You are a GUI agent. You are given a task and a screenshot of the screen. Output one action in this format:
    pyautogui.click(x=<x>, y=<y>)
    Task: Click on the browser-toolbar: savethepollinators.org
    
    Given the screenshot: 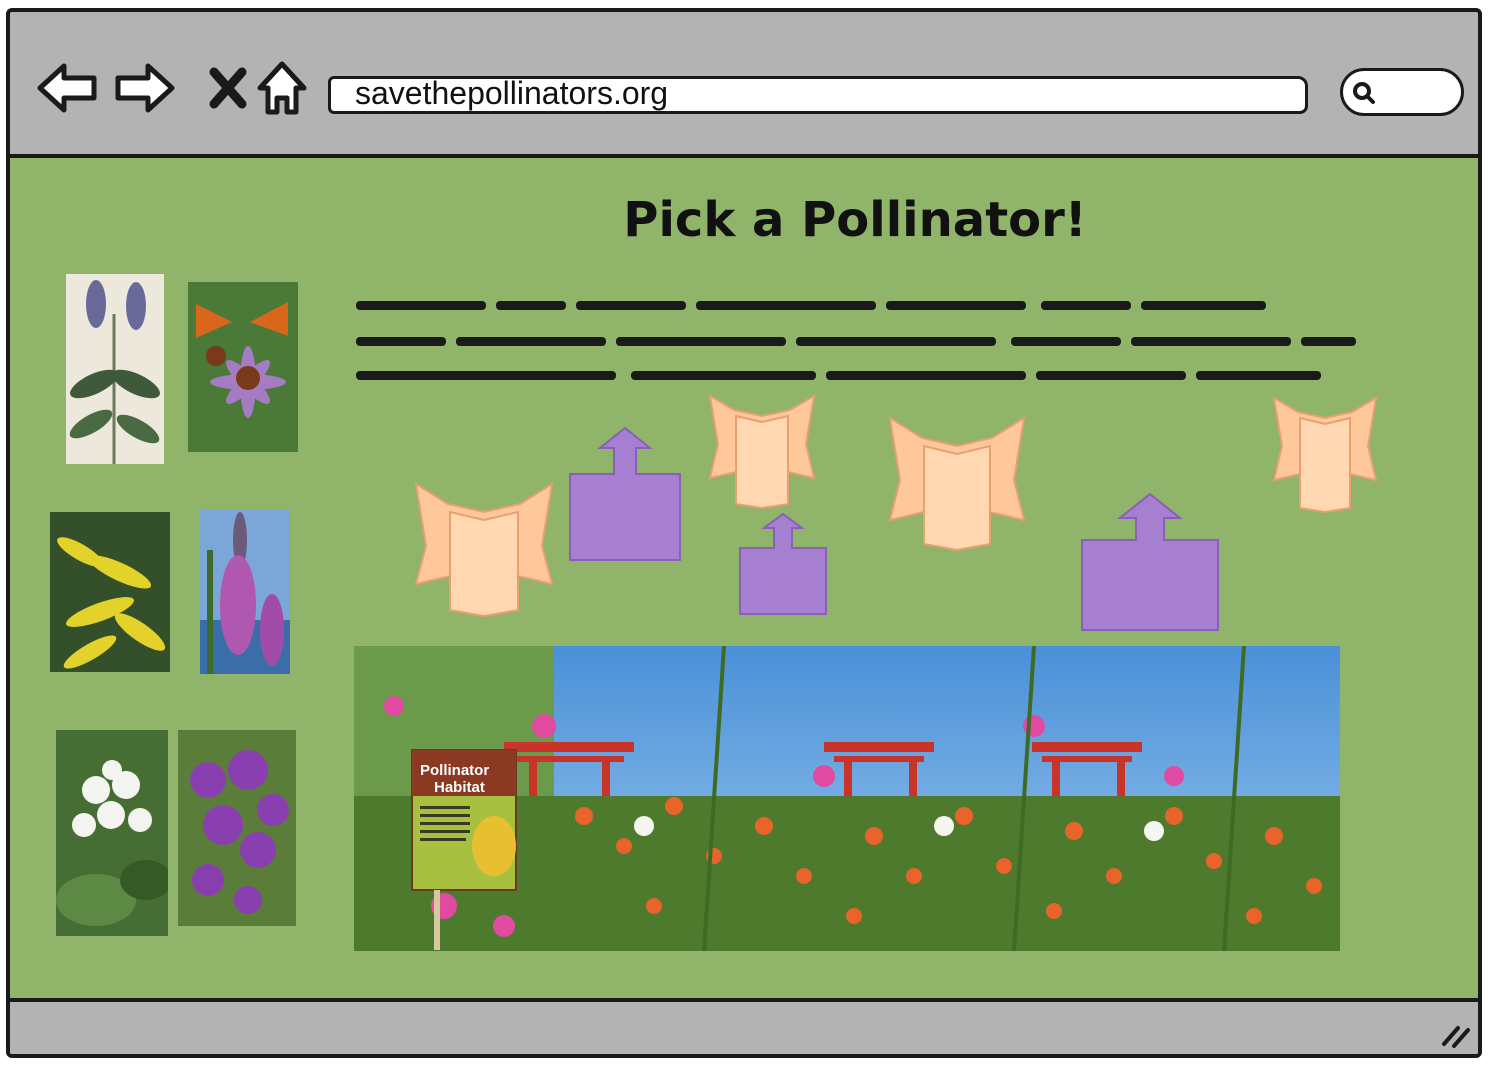 What is the action you would take?
    pyautogui.click(x=744, y=85)
    